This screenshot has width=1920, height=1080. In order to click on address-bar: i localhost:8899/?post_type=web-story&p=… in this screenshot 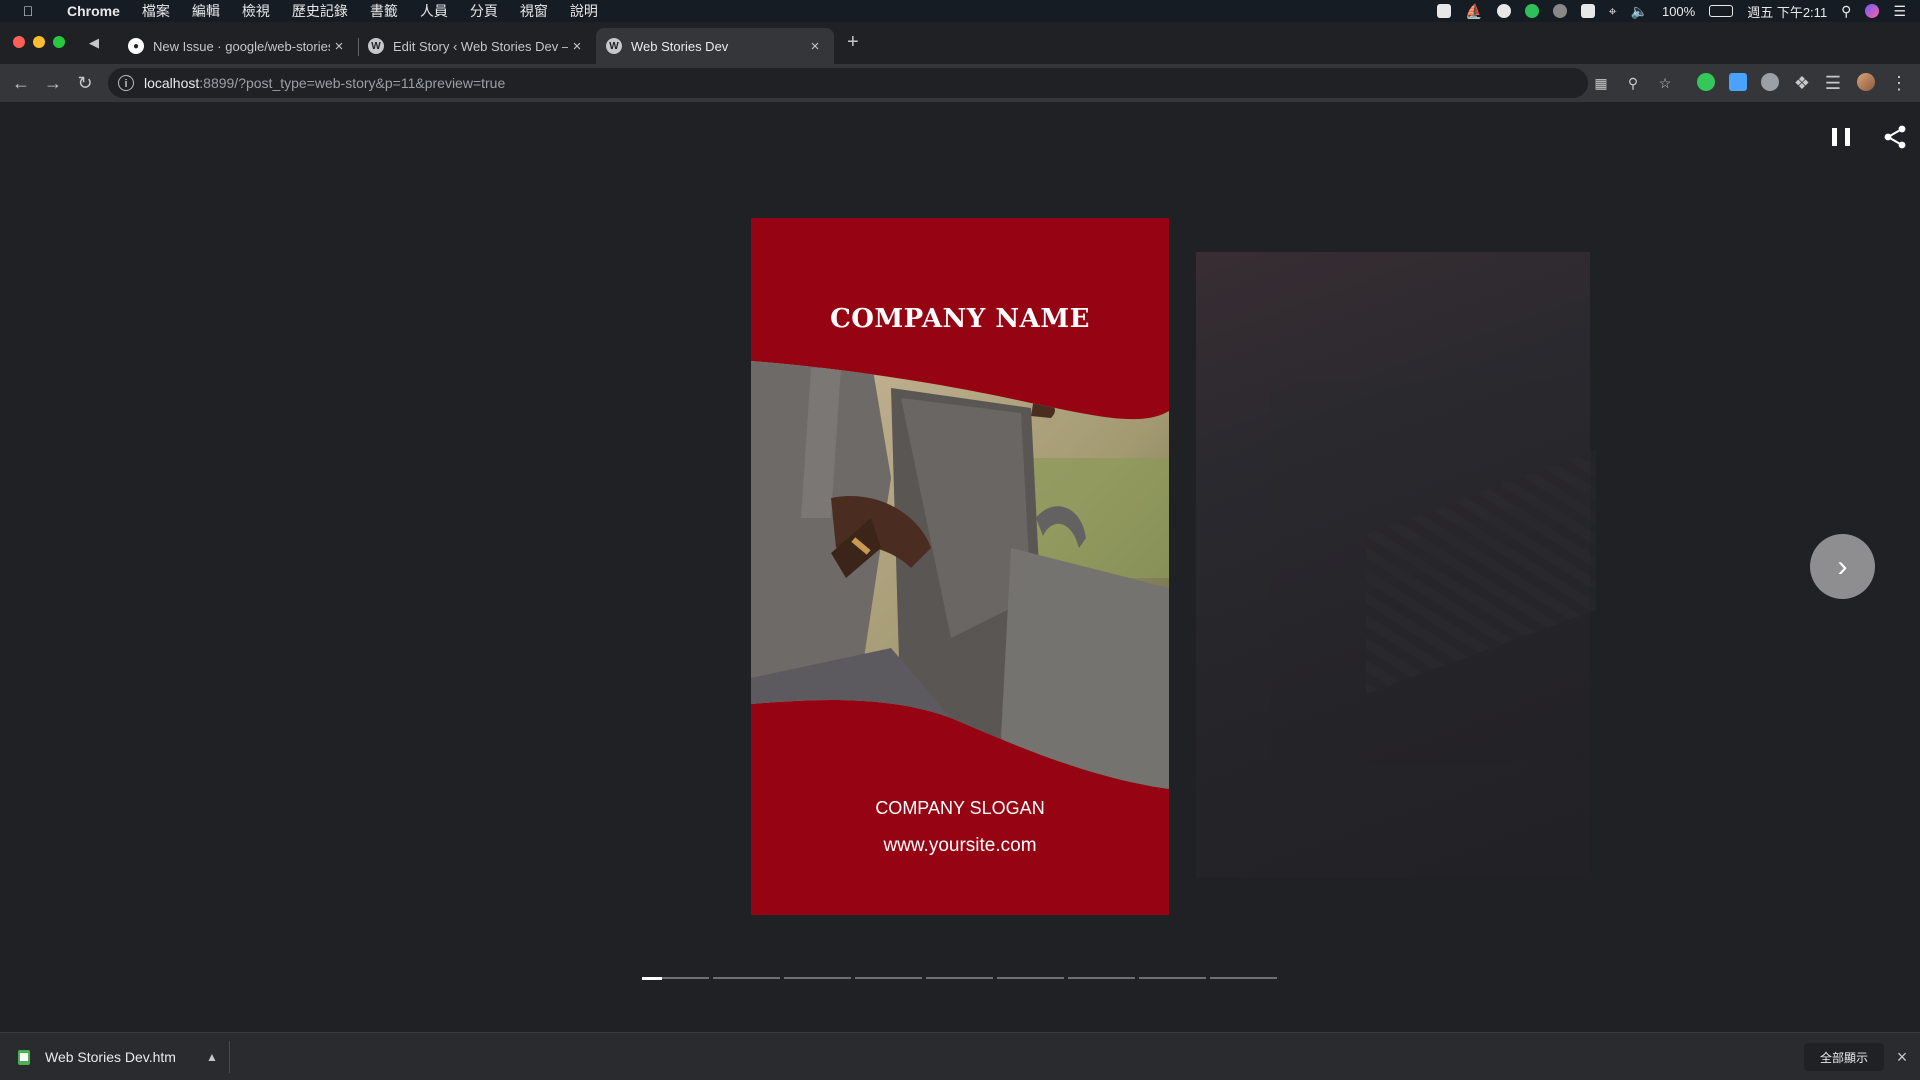, I will do `click(889, 83)`.